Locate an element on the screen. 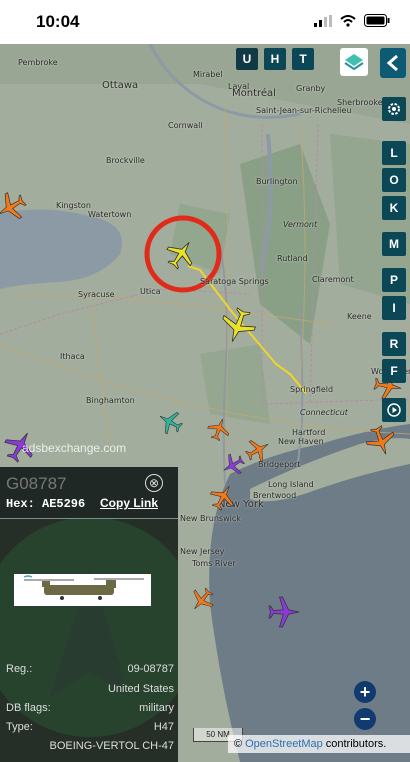  aircraft-photo is located at coordinates (82, 590).